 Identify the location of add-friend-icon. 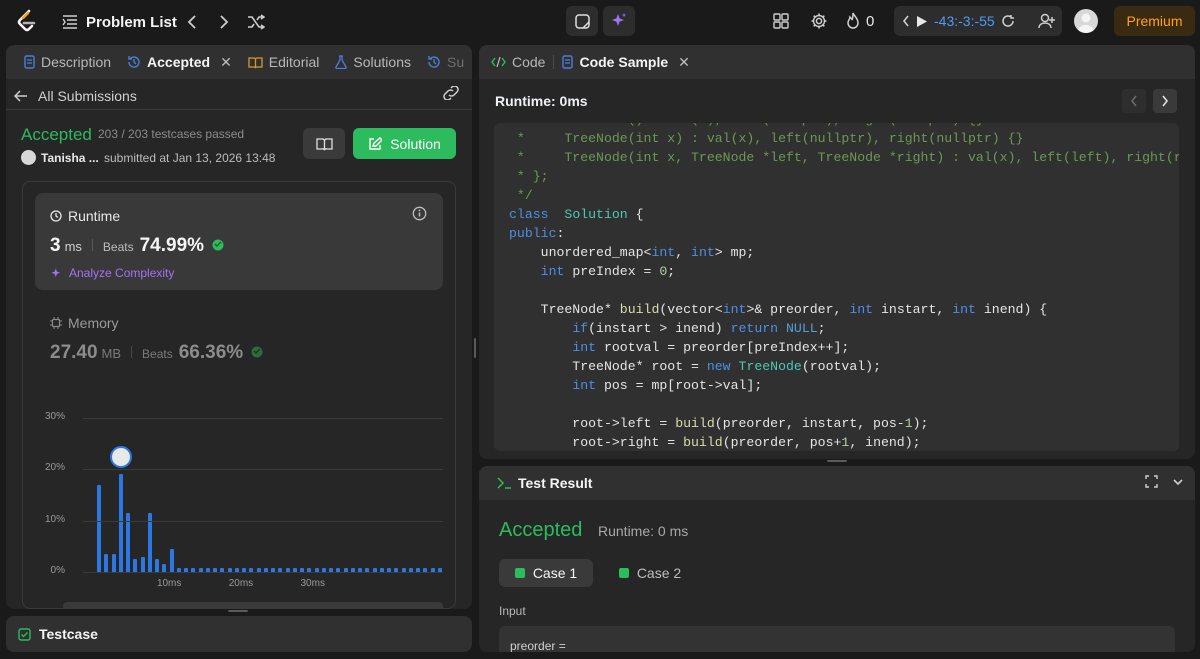
(1047, 21).